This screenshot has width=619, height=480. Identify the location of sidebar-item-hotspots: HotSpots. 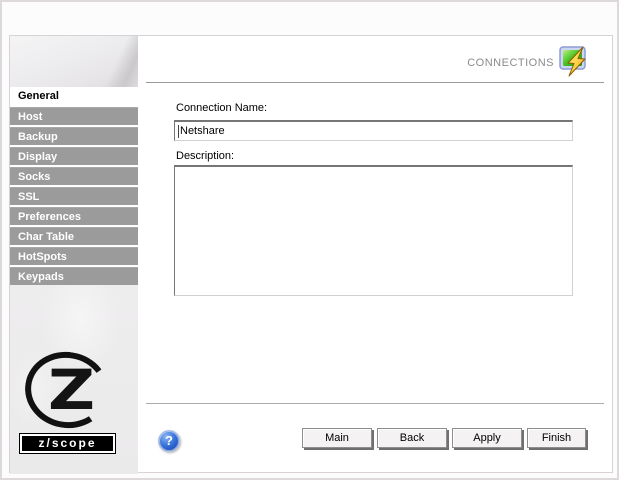
(74, 256).